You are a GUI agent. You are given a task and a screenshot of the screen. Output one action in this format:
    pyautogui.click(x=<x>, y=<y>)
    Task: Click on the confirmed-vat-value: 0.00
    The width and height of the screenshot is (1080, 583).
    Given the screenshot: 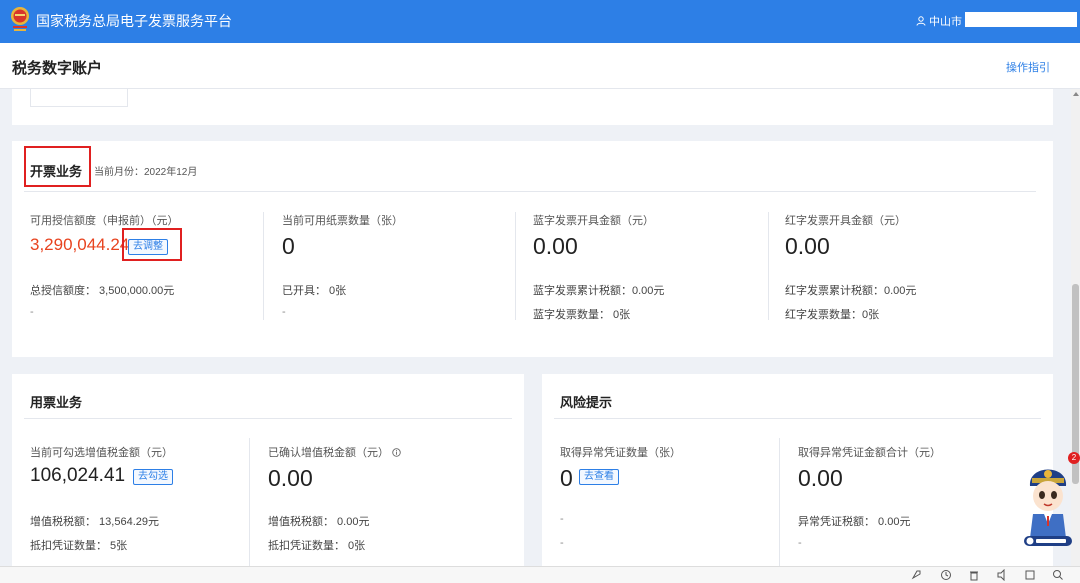 What is the action you would take?
    pyautogui.click(x=290, y=478)
    